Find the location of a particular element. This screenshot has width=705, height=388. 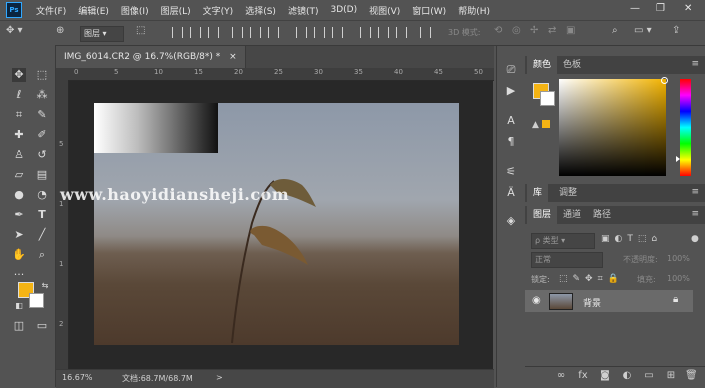

distribute-left-icon is located at coordinates (365, 32).